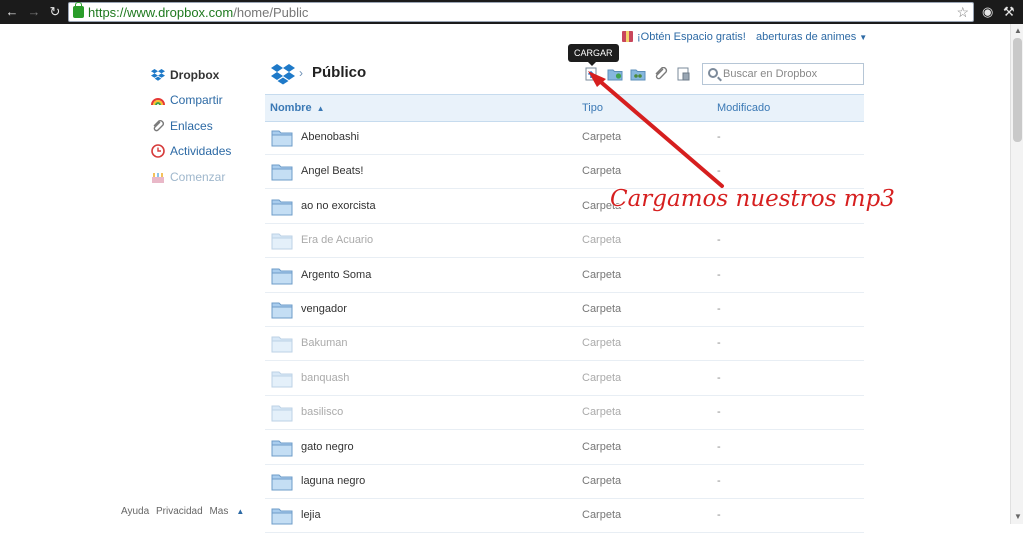 This screenshot has height=533, width=1023. Describe the element at coordinates (564, 448) in the screenshot. I see `table-row: gato negro Carpeta -` at that location.